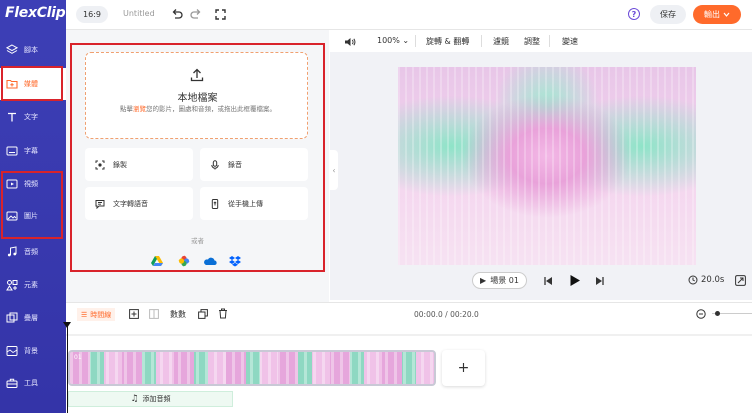 The height and width of the screenshot is (413, 752). I want to click on scene-selector: ▶ 場景 01, so click(499, 280).